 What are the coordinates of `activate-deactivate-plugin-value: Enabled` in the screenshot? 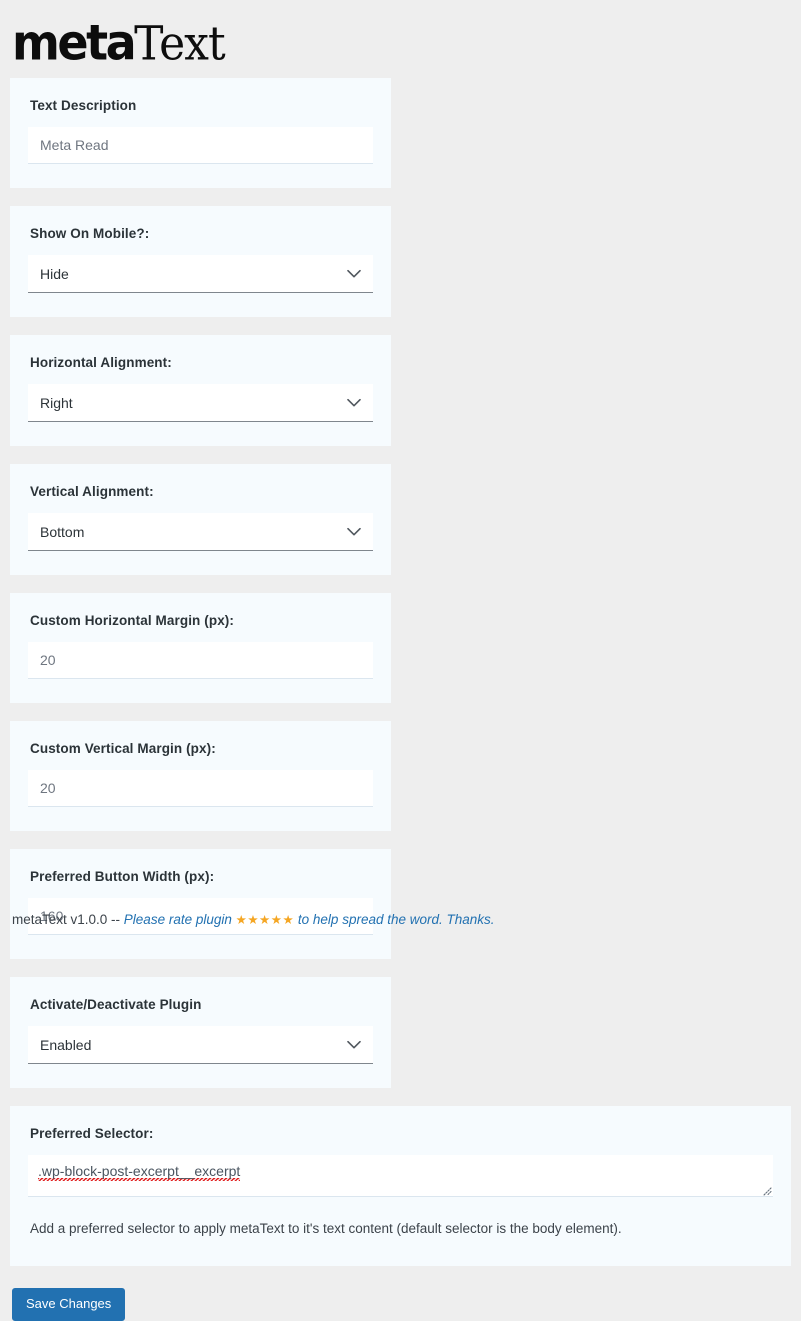 It's located at (200, 1045).